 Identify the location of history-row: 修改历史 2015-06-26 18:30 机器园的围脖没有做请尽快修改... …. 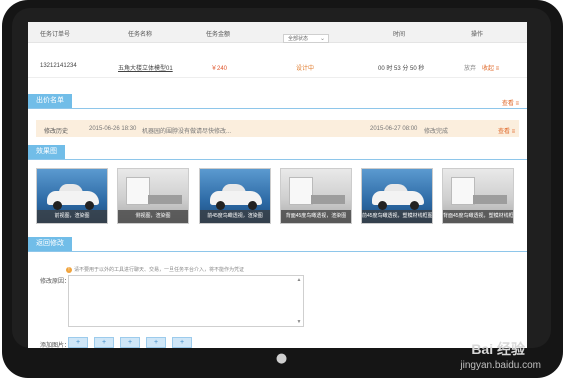
(277, 128).